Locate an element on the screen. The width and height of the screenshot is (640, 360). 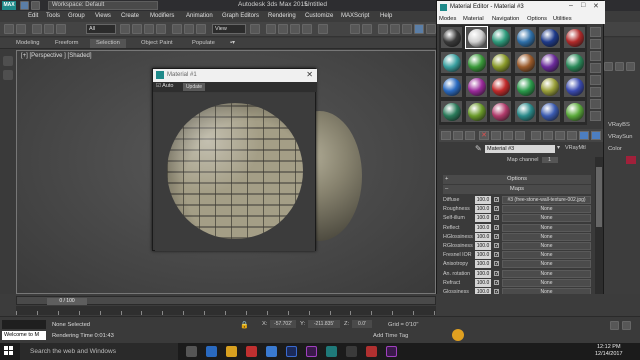
percent-snap-icon is located at coordinates (295, 29).